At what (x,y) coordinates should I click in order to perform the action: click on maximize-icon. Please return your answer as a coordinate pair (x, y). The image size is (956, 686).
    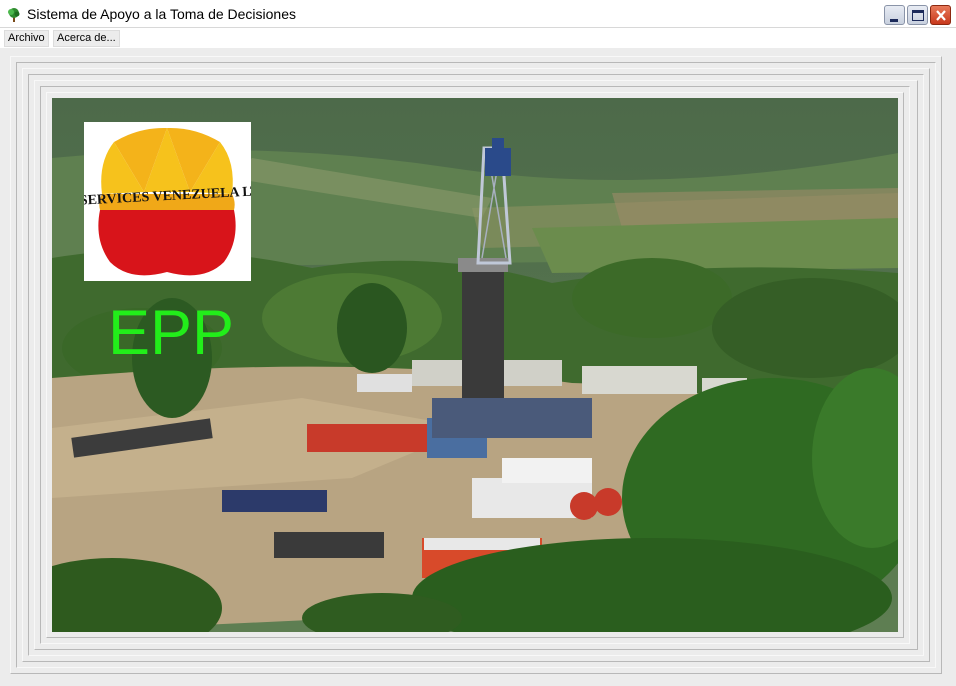
    Looking at the image, I should click on (918, 15).